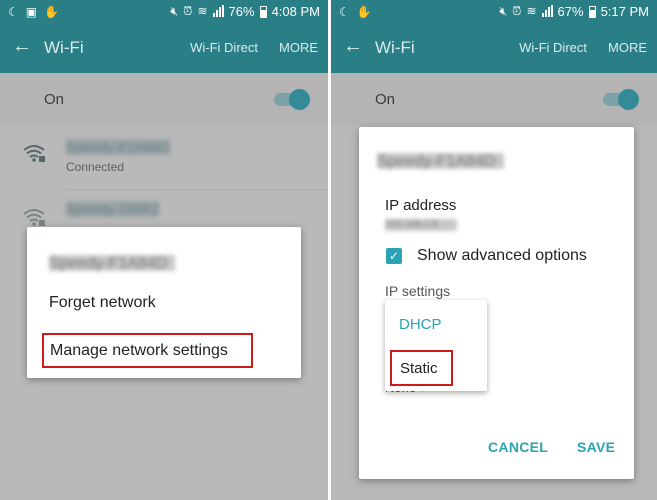  I want to click on save-button: SAVE, so click(596, 447).